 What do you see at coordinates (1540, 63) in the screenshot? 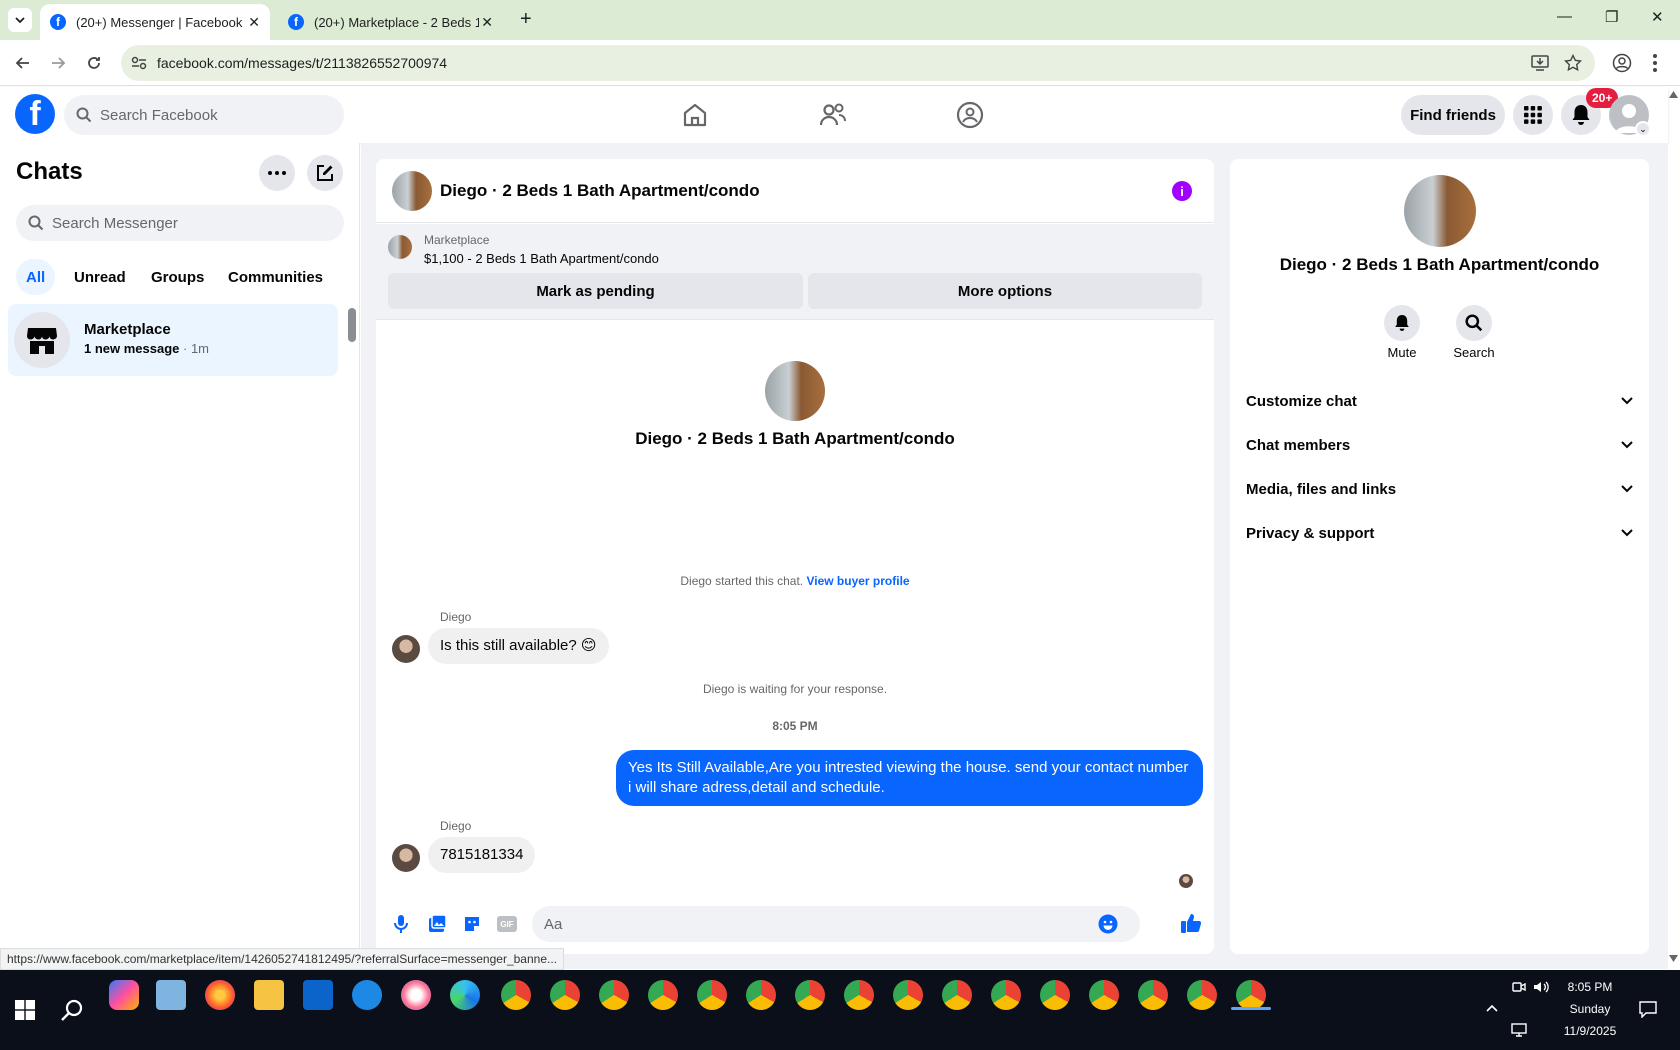
I see `install-app-icon` at bounding box center [1540, 63].